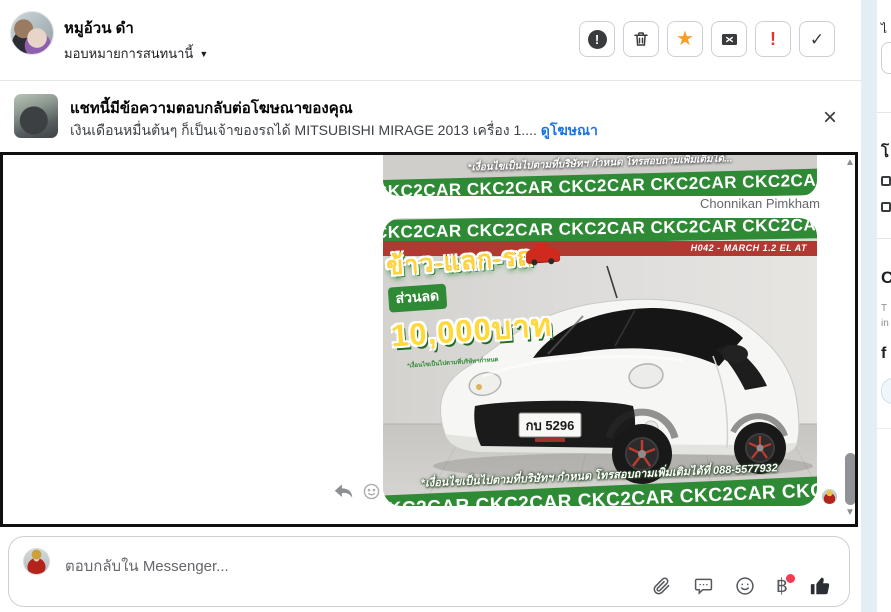 The image size is (891, 612). What do you see at coordinates (885, 323) in the screenshot?
I see `panel-text-fragment-2: in` at bounding box center [885, 323].